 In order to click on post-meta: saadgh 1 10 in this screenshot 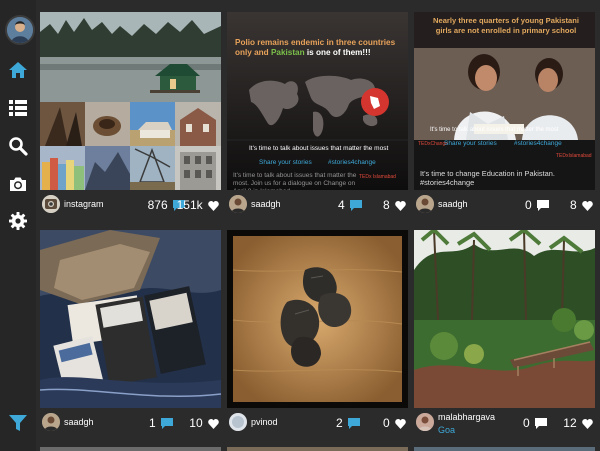, I will do `click(130, 422)`.